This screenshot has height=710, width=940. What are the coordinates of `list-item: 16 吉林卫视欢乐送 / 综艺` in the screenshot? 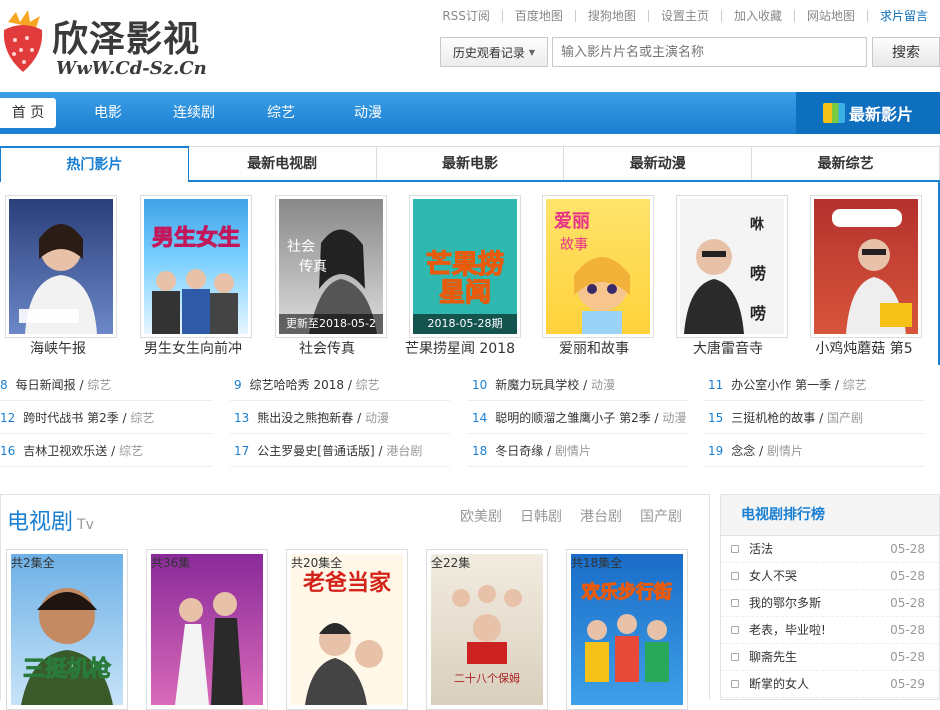 It's located at (71, 450).